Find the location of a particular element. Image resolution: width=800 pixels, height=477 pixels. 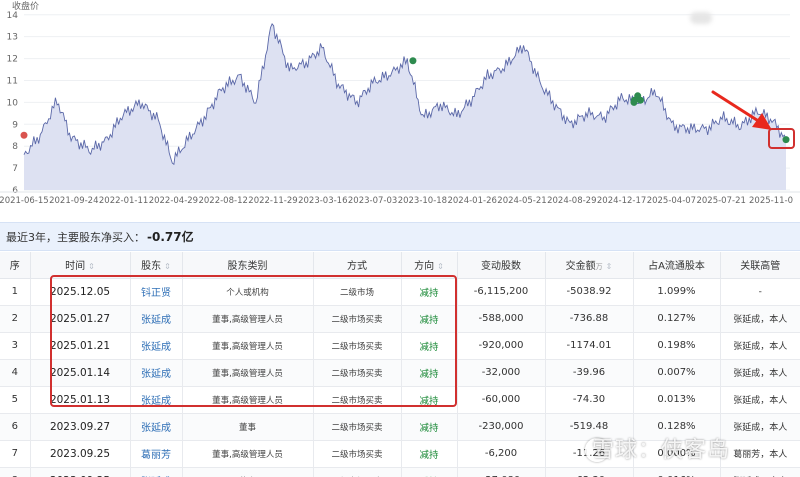

col-header-ratio: 占A流通股本 is located at coordinates (677, 265).